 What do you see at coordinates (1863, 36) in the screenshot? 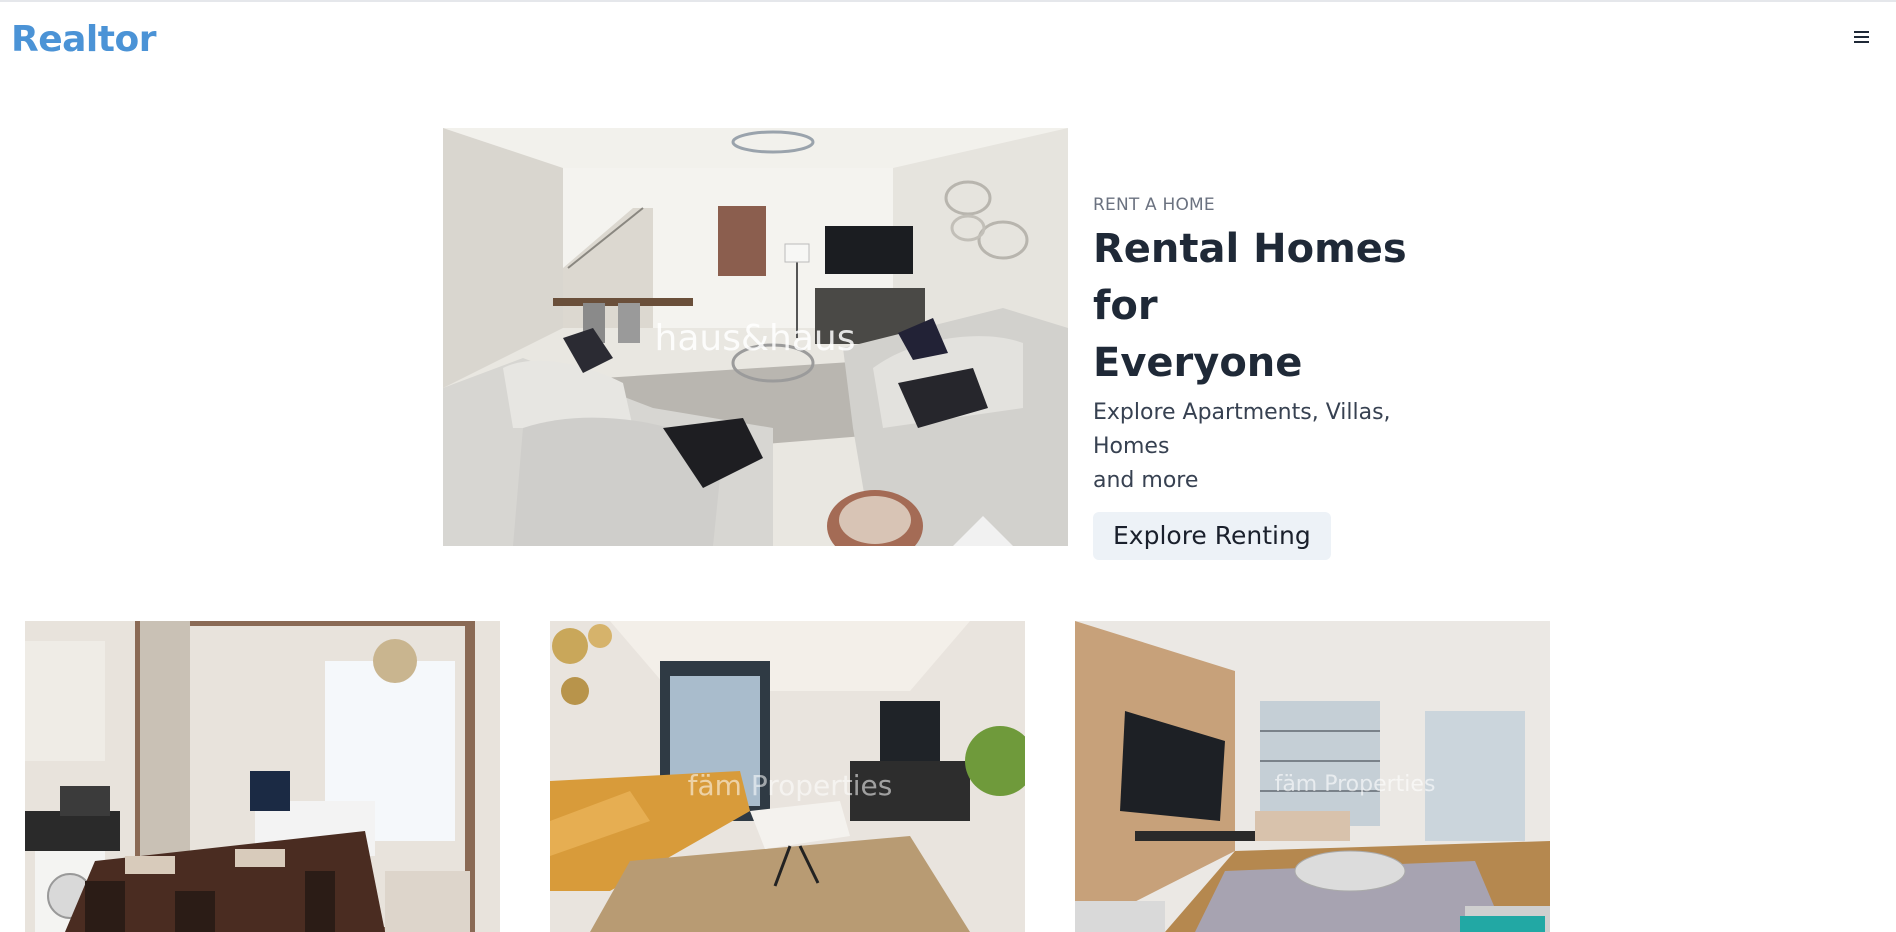
I see `hamburger-menu-icon` at bounding box center [1863, 36].